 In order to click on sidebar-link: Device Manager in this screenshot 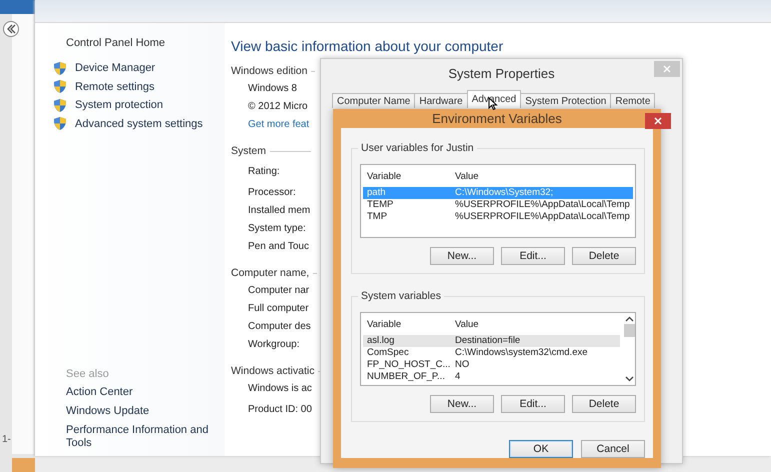, I will do `click(115, 68)`.